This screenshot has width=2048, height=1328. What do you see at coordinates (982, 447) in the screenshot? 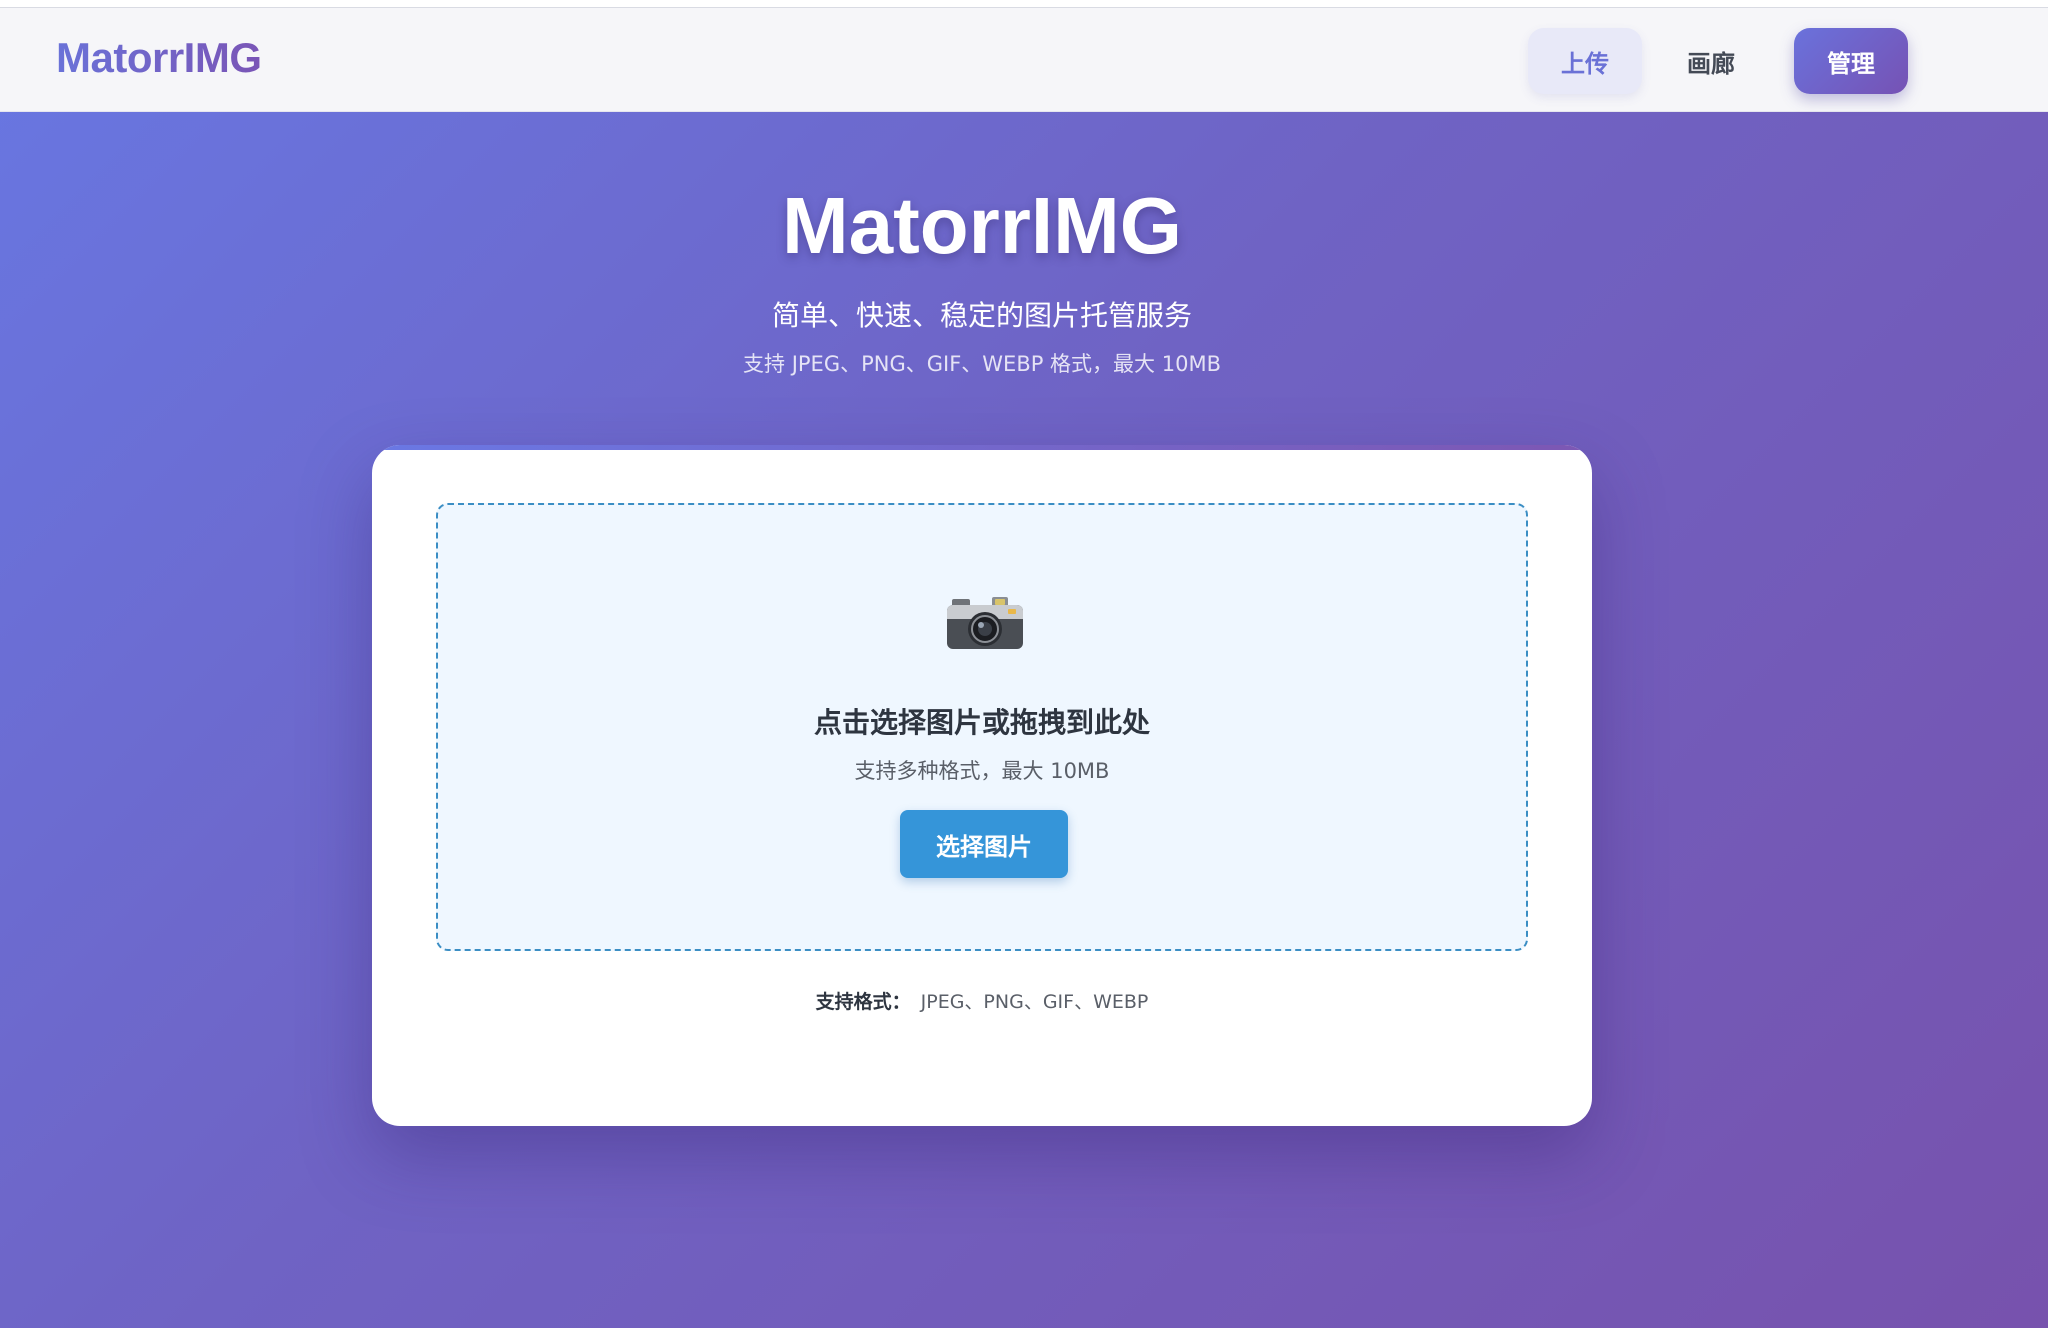
I see `card-accent-bar` at bounding box center [982, 447].